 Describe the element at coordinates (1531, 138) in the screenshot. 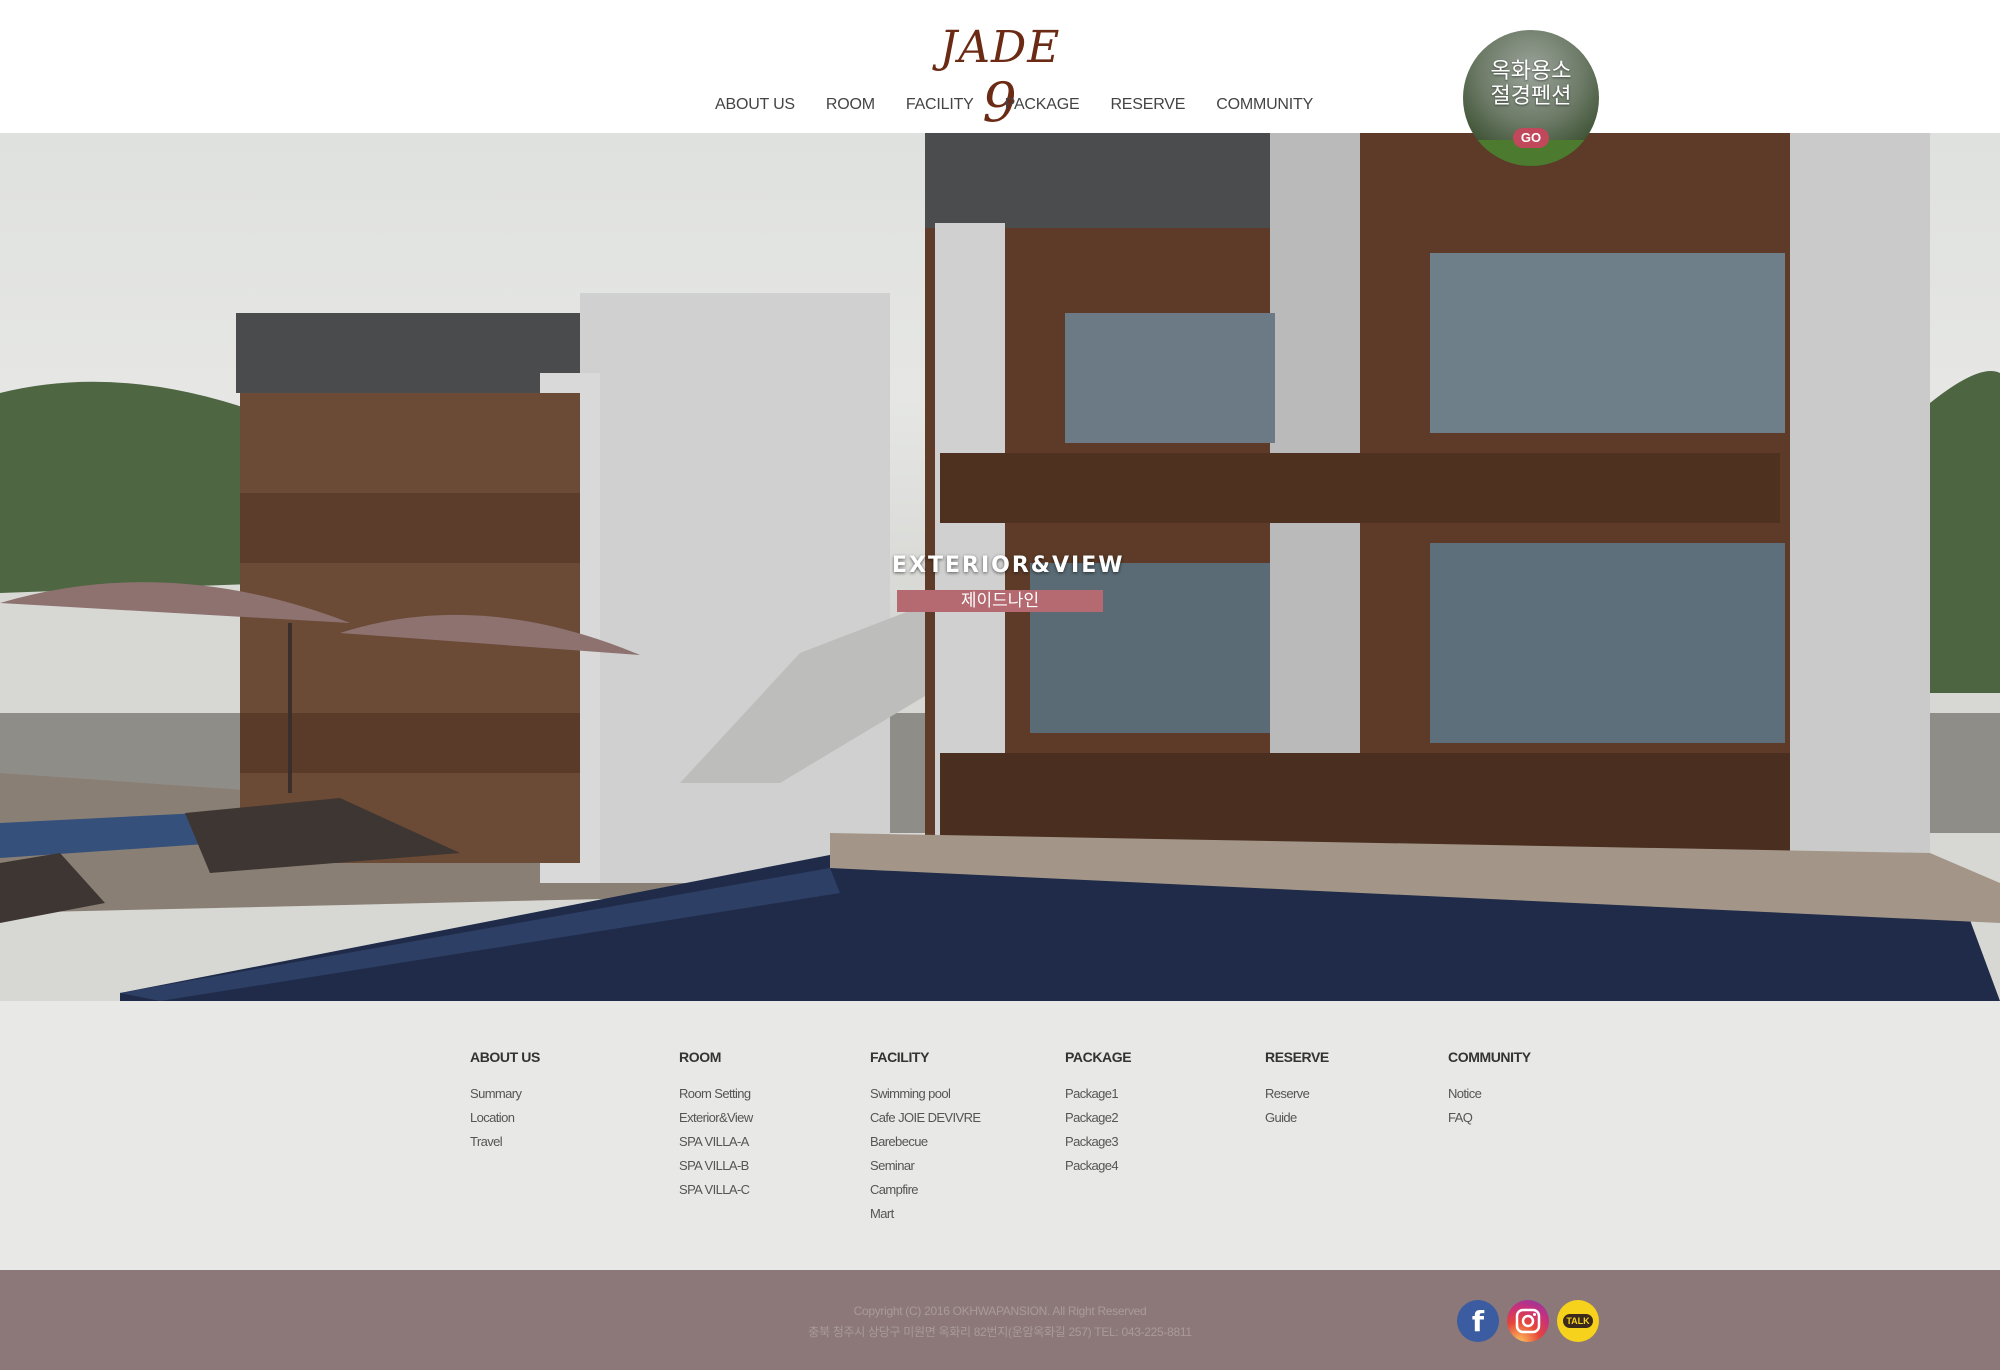

I see `badge-go-button: GO` at that location.